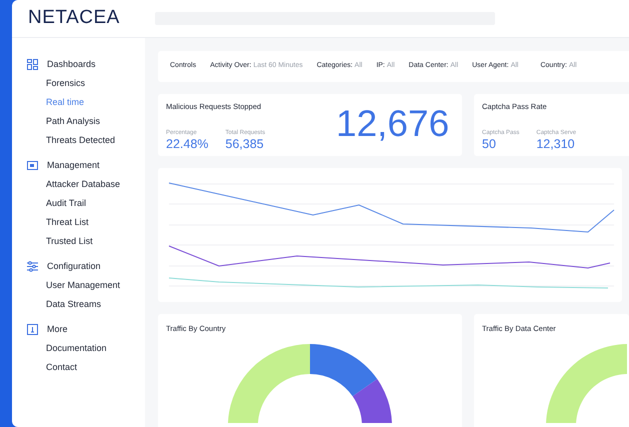 Image resolution: width=629 pixels, height=427 pixels. What do you see at coordinates (74, 266) in the screenshot?
I see `section-heading: Configuration` at bounding box center [74, 266].